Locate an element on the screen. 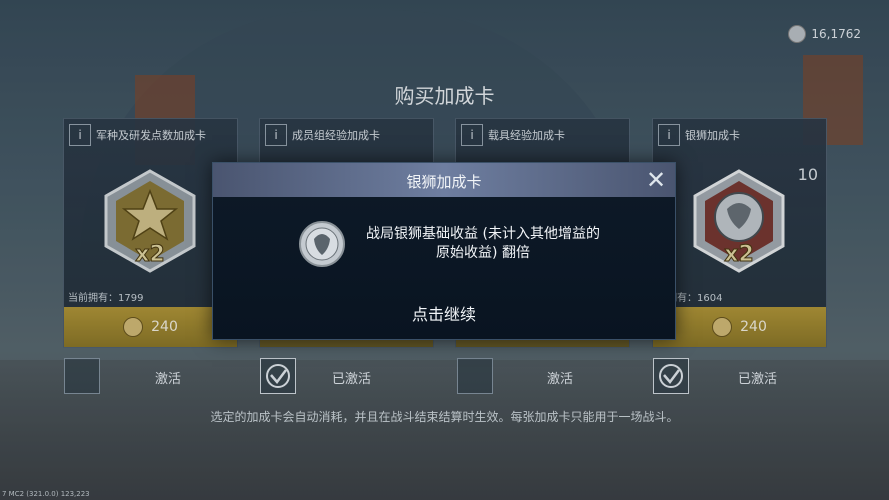 The height and width of the screenshot is (500, 889). modal-description: 战局银狮基础收益 (未计入其他增益的原始收益) 翻倍 is located at coordinates (483, 243).